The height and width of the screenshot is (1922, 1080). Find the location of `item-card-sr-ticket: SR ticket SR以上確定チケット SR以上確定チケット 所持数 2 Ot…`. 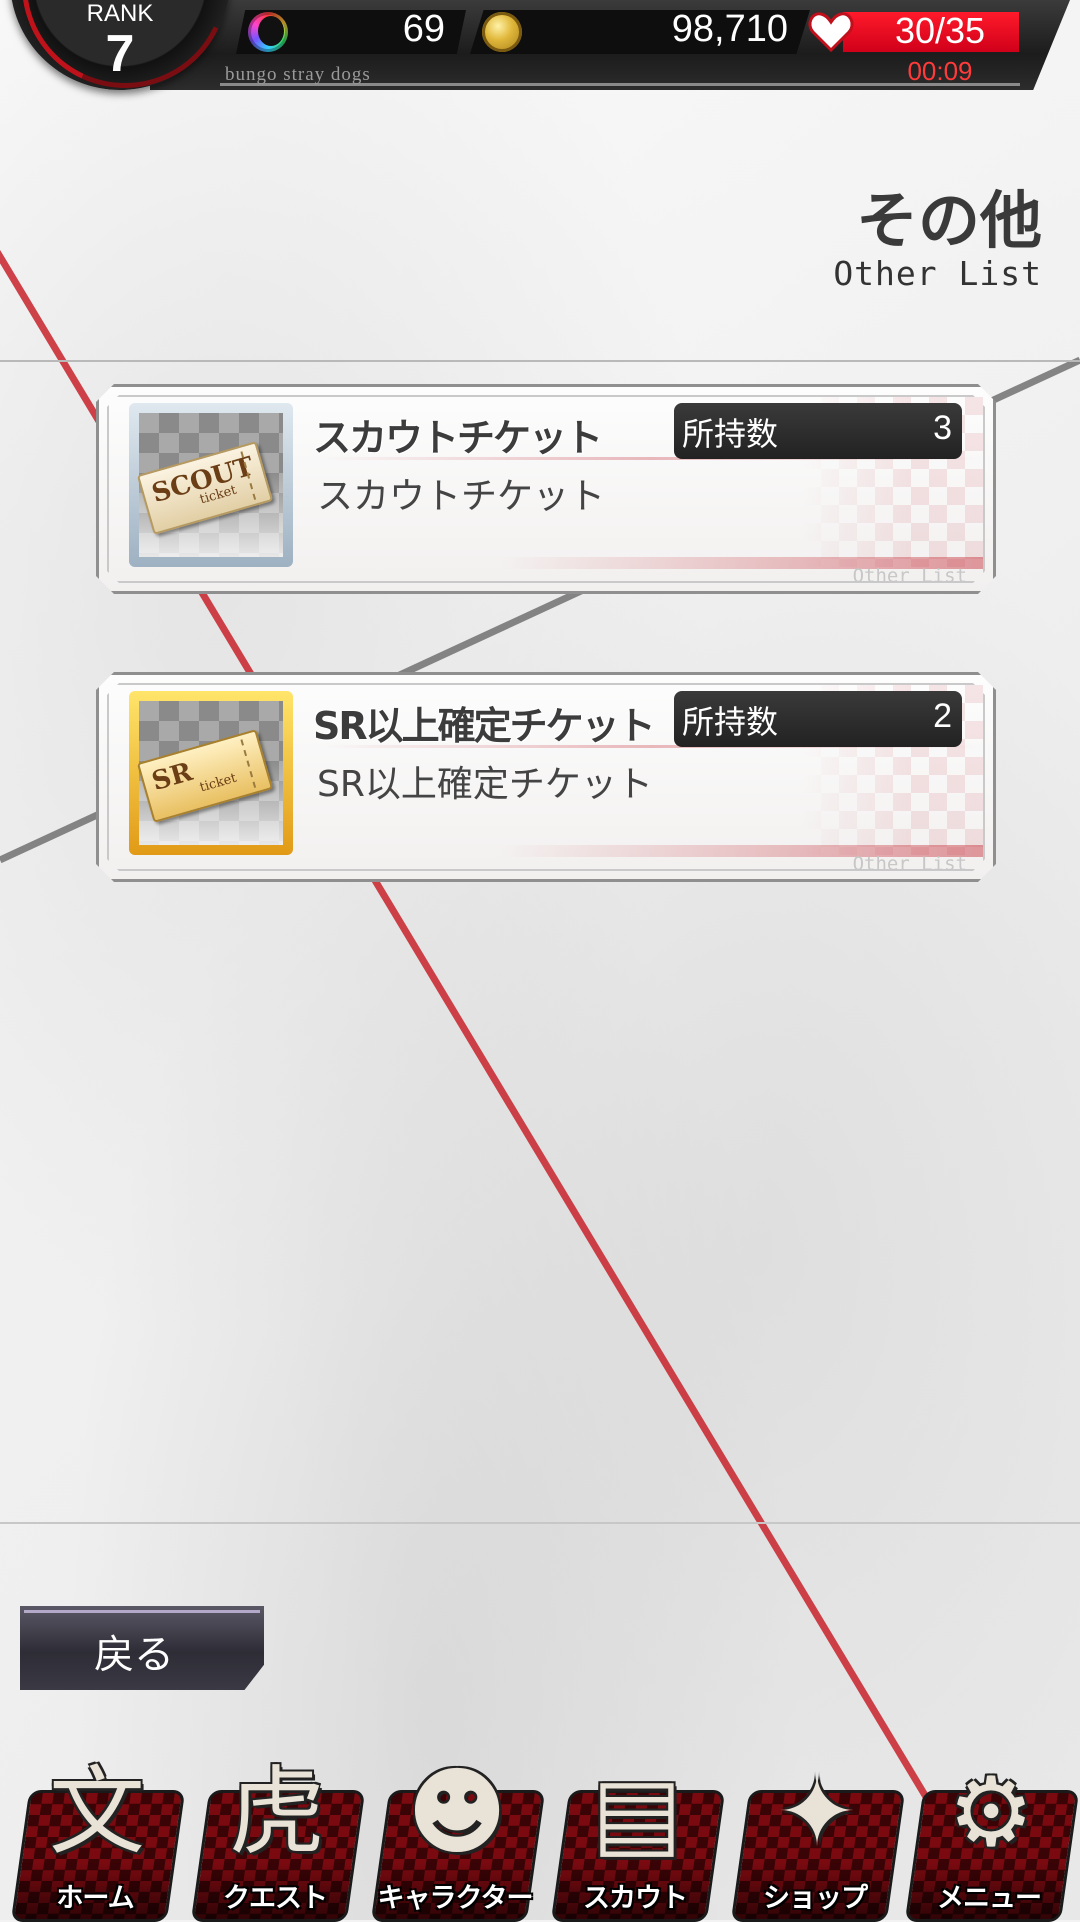

item-card-sr-ticket: SR ticket SR以上確定チケット SR以上確定チケット 所持数 2 Ot… is located at coordinates (546, 777).